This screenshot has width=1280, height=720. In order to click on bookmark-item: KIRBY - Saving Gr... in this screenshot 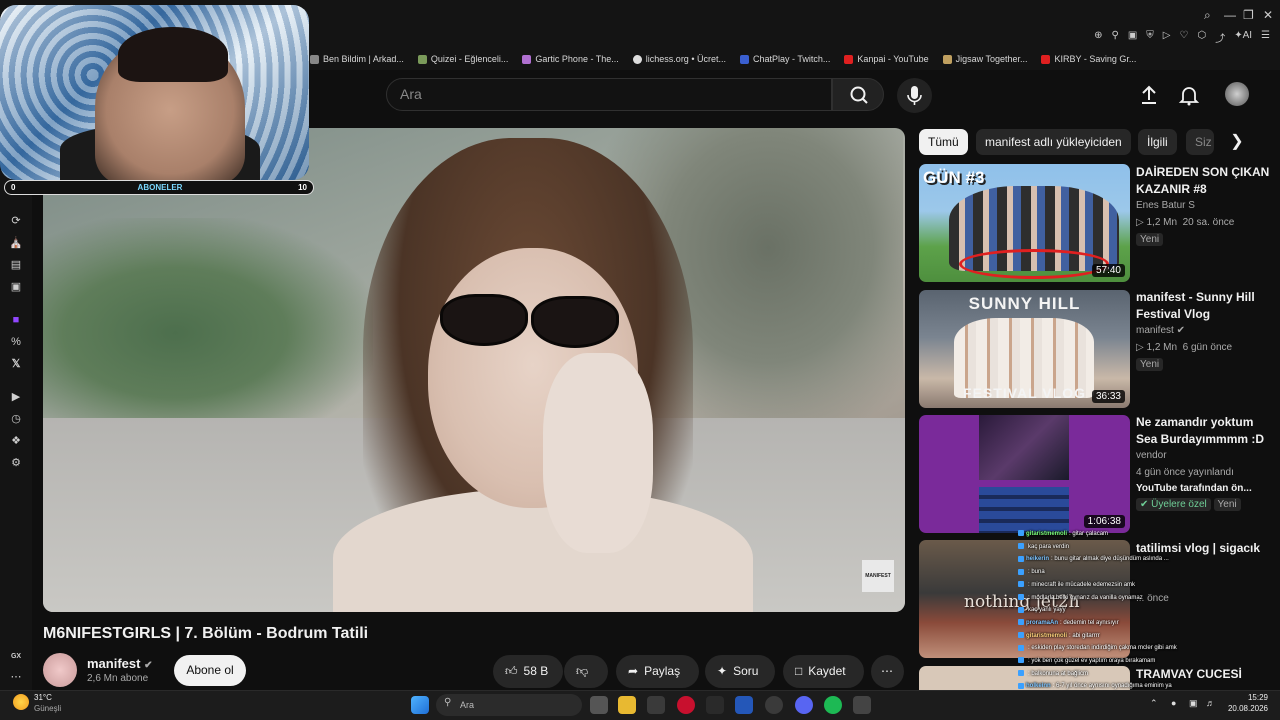, I will do `click(1088, 59)`.